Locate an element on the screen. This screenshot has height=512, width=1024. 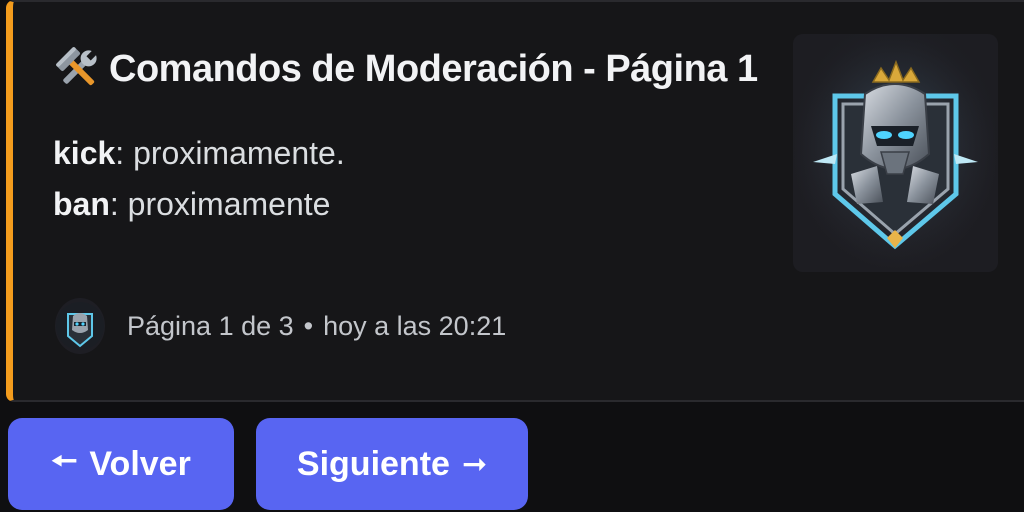
field-value: : proximamente. is located at coordinates (230, 153).